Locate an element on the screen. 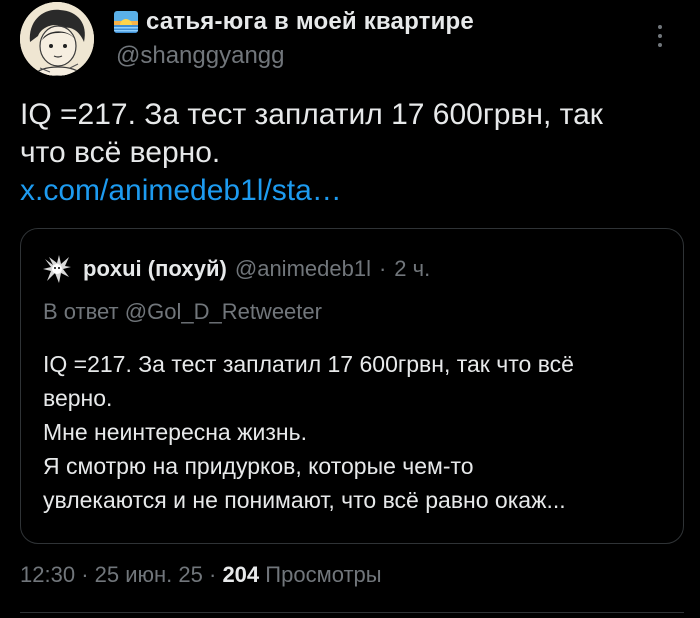  quoted-text-line: Мне неинтересна жизнь. is located at coordinates (175, 432).